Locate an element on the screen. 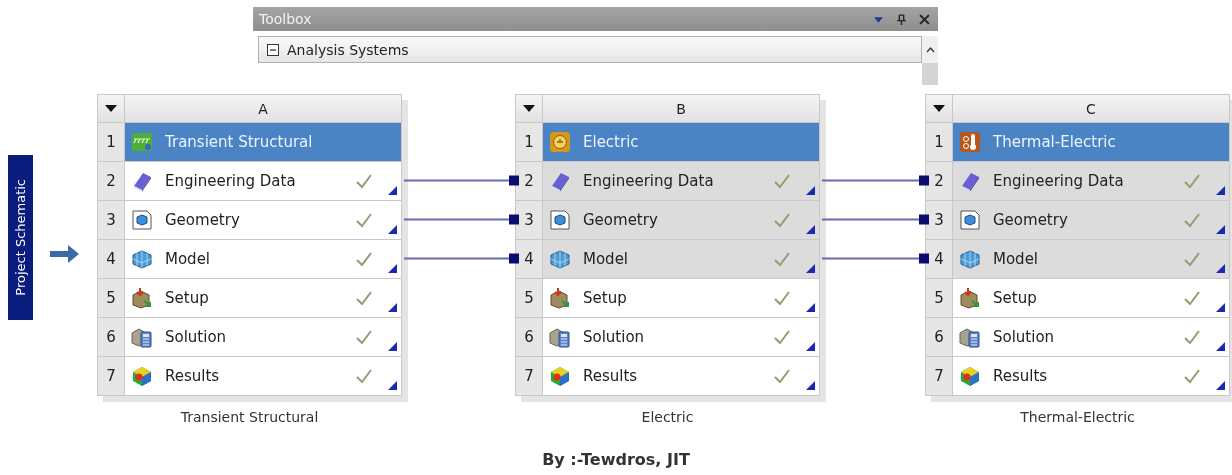 The height and width of the screenshot is (475, 1232). arrow-icon is located at coordinates (65, 254).